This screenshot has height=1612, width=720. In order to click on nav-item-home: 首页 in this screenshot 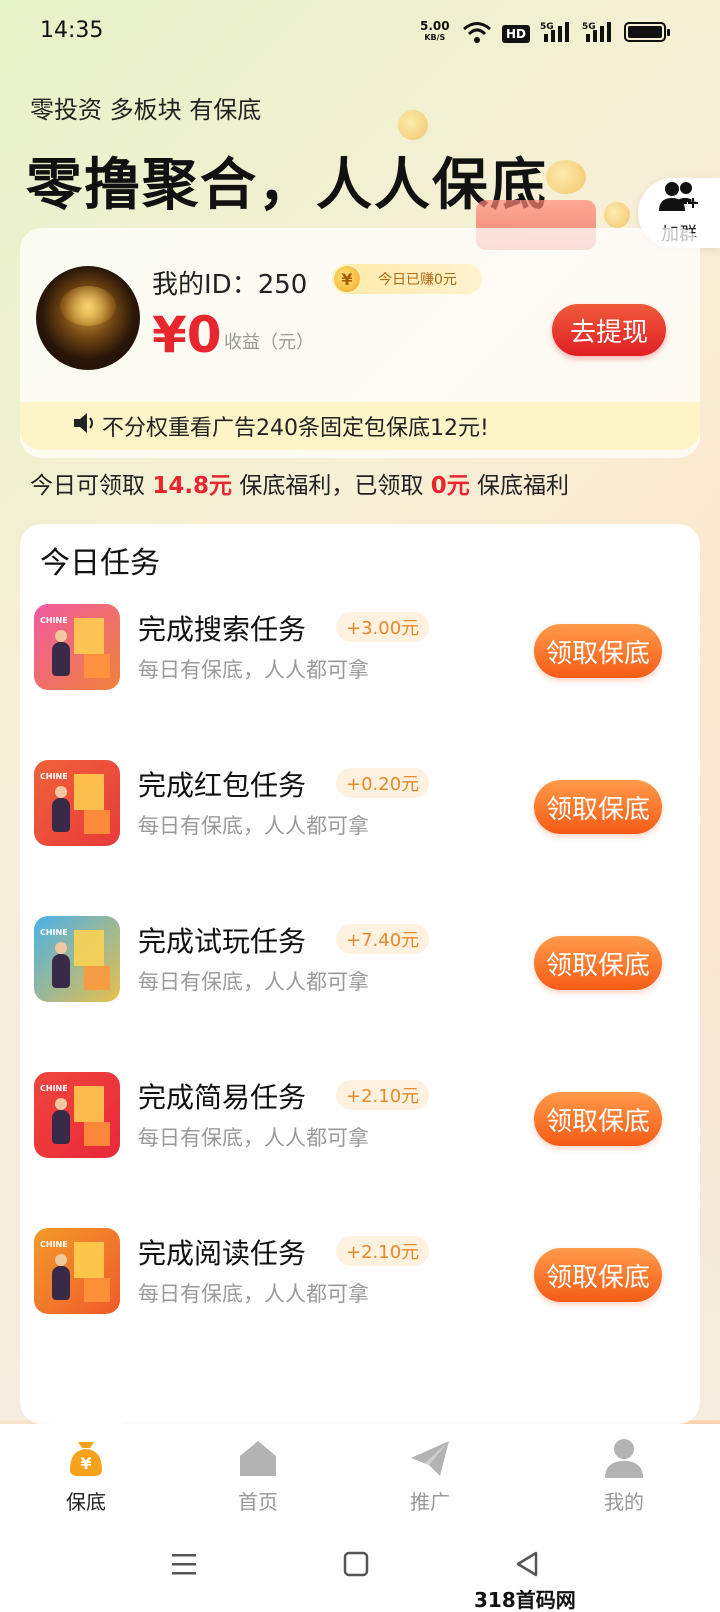, I will do `click(258, 1474)`.